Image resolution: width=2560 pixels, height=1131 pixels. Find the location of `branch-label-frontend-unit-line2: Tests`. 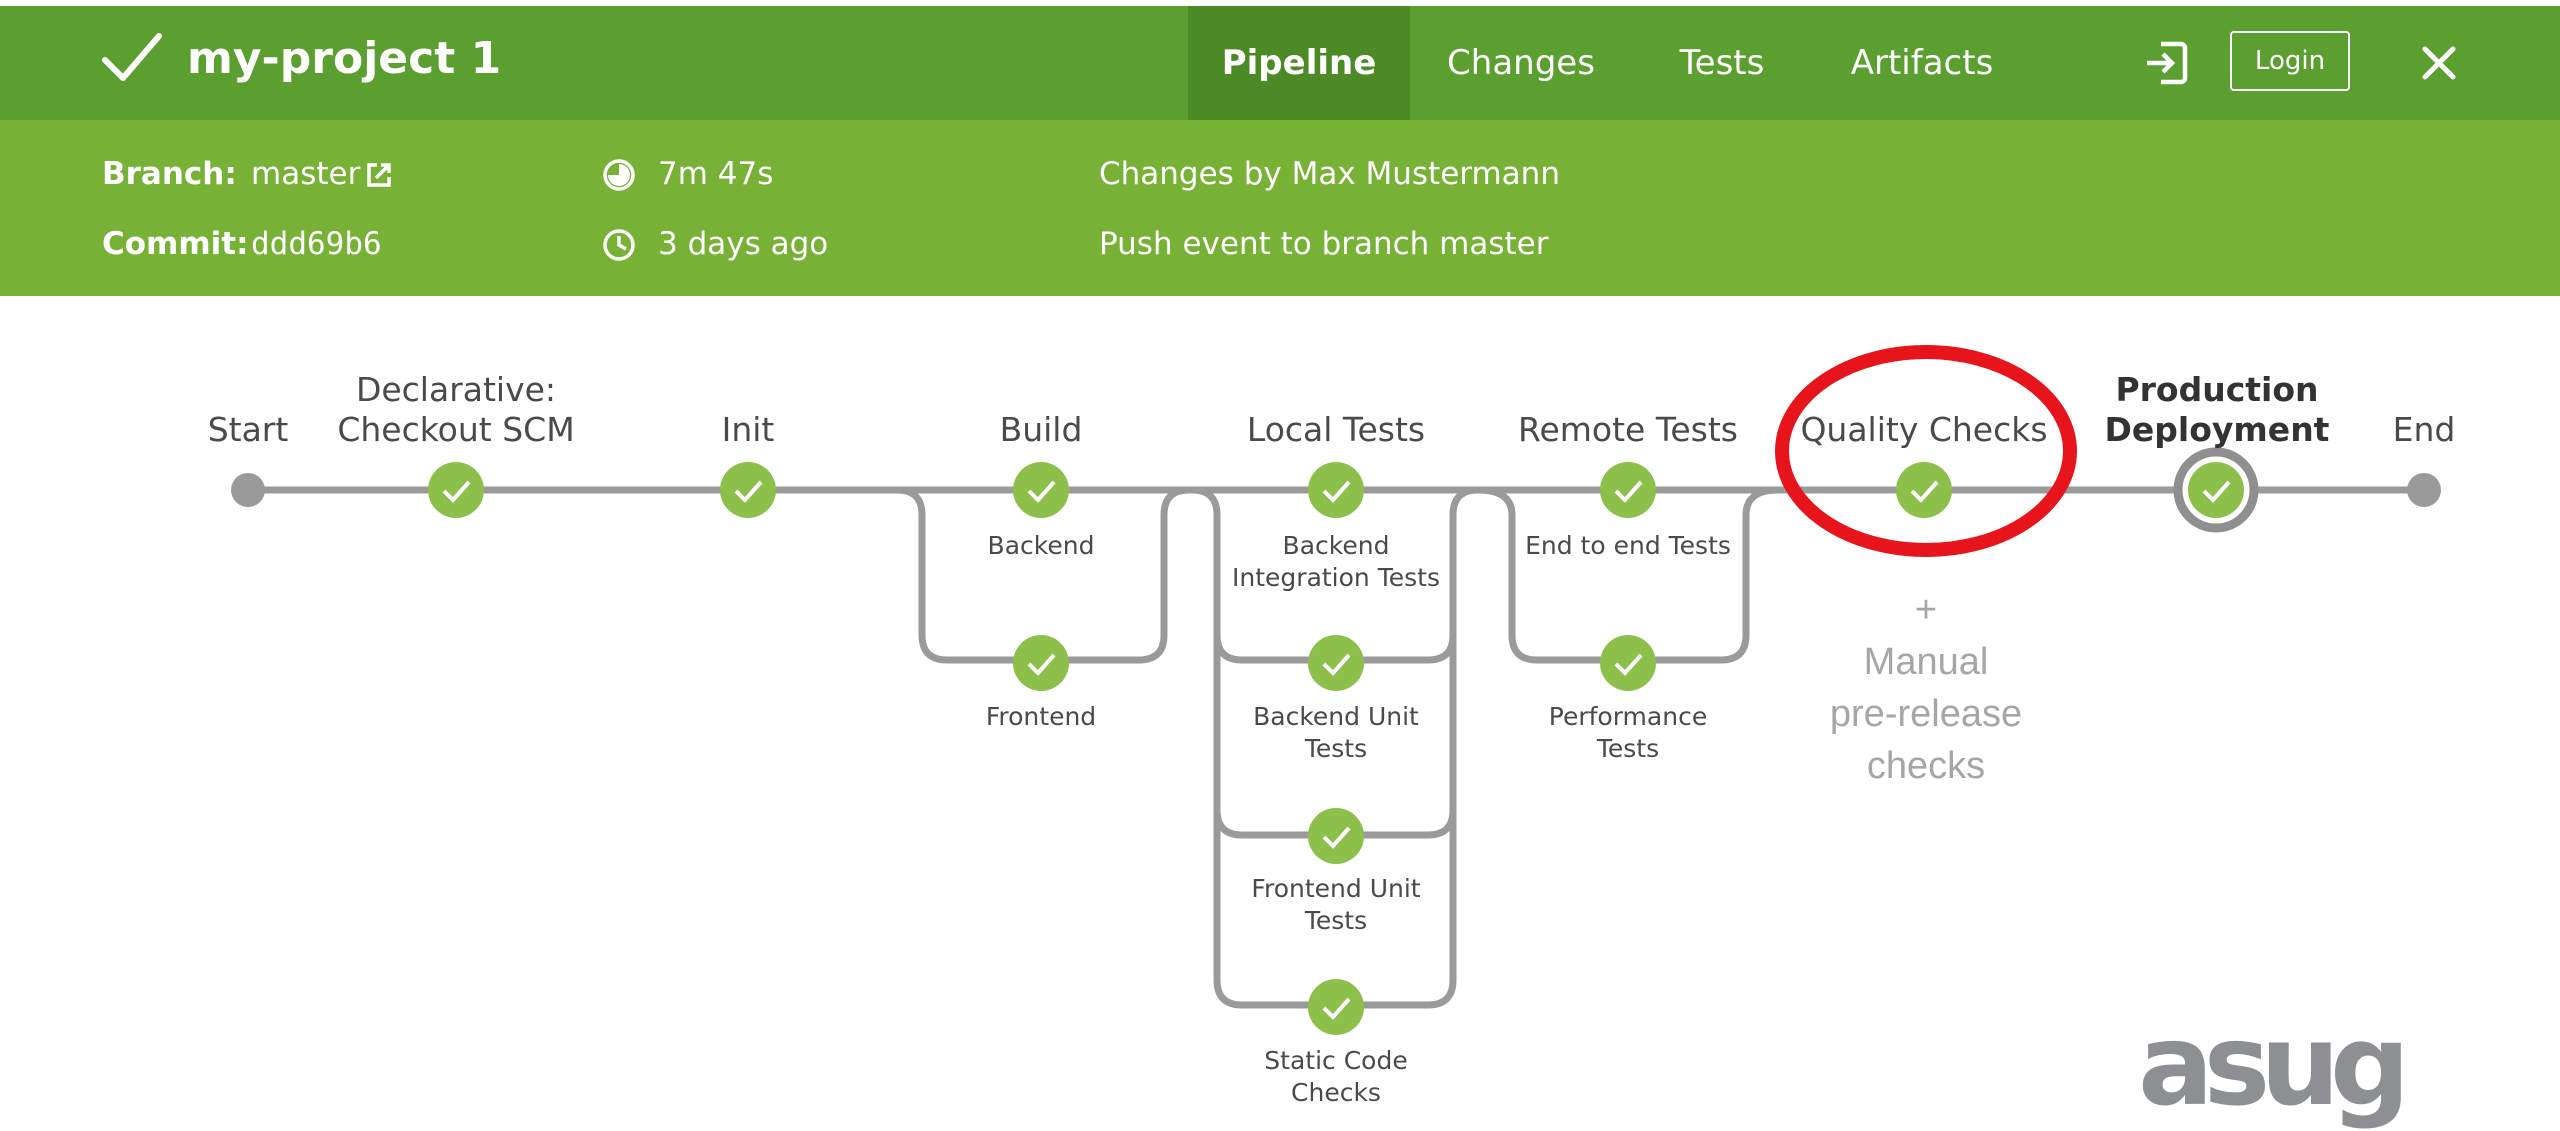

branch-label-frontend-unit-line2: Tests is located at coordinates (1336, 920).